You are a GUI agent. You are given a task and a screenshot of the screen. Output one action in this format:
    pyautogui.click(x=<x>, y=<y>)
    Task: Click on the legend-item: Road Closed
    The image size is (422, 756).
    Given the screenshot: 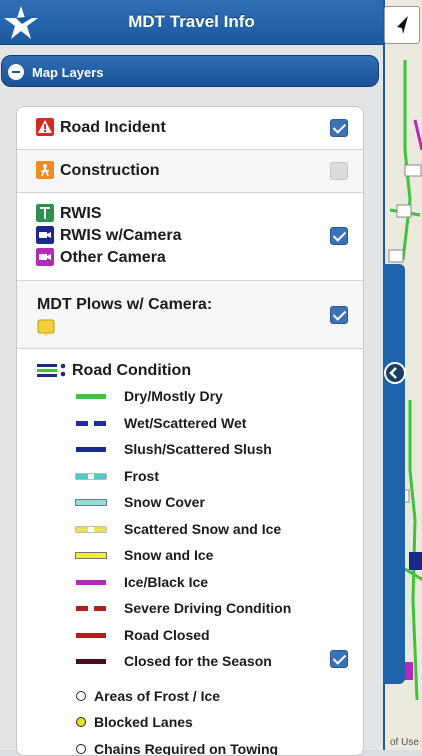 What is the action you would take?
    pyautogui.click(x=190, y=636)
    